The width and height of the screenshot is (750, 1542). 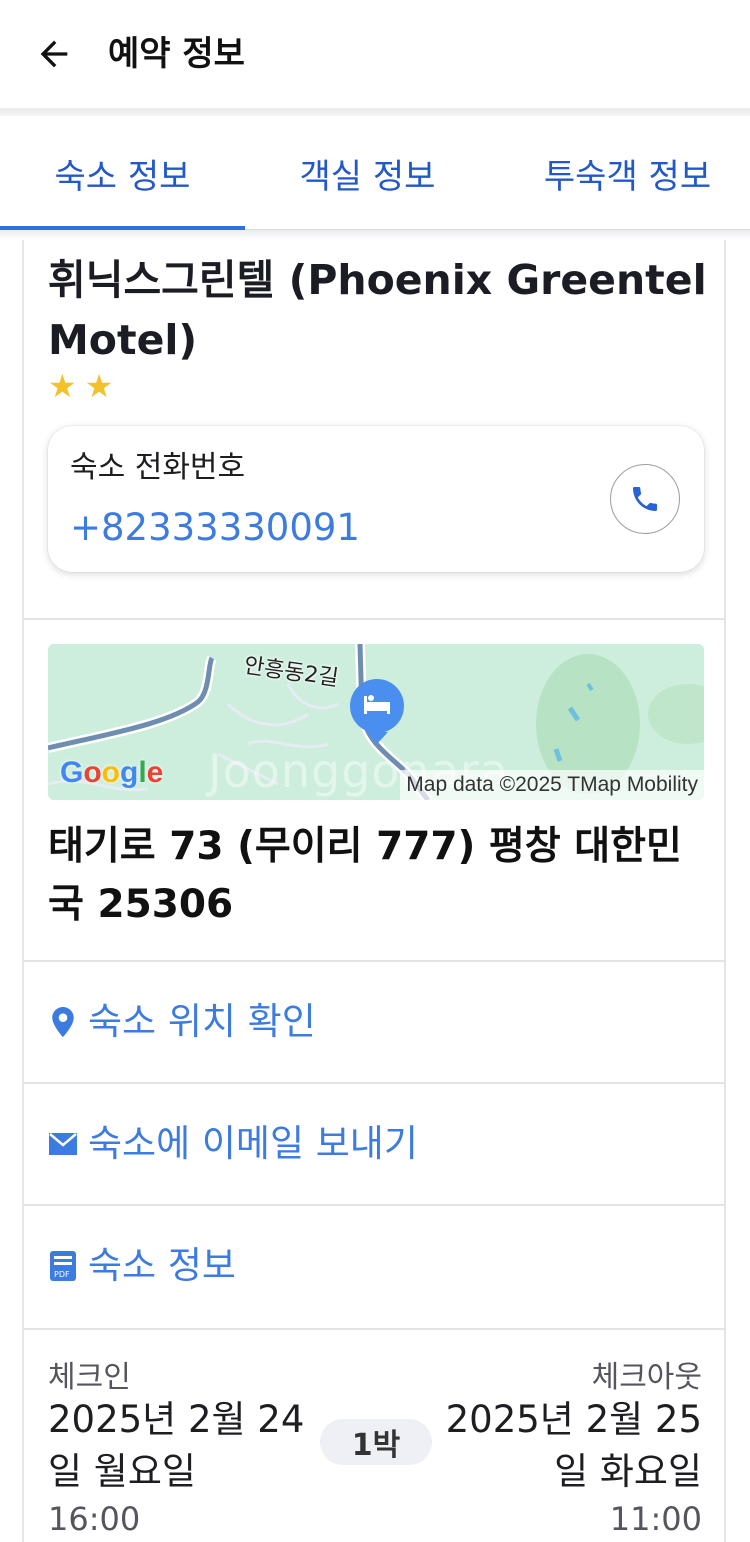 I want to click on tabs-shadow, so click(x=375, y=235).